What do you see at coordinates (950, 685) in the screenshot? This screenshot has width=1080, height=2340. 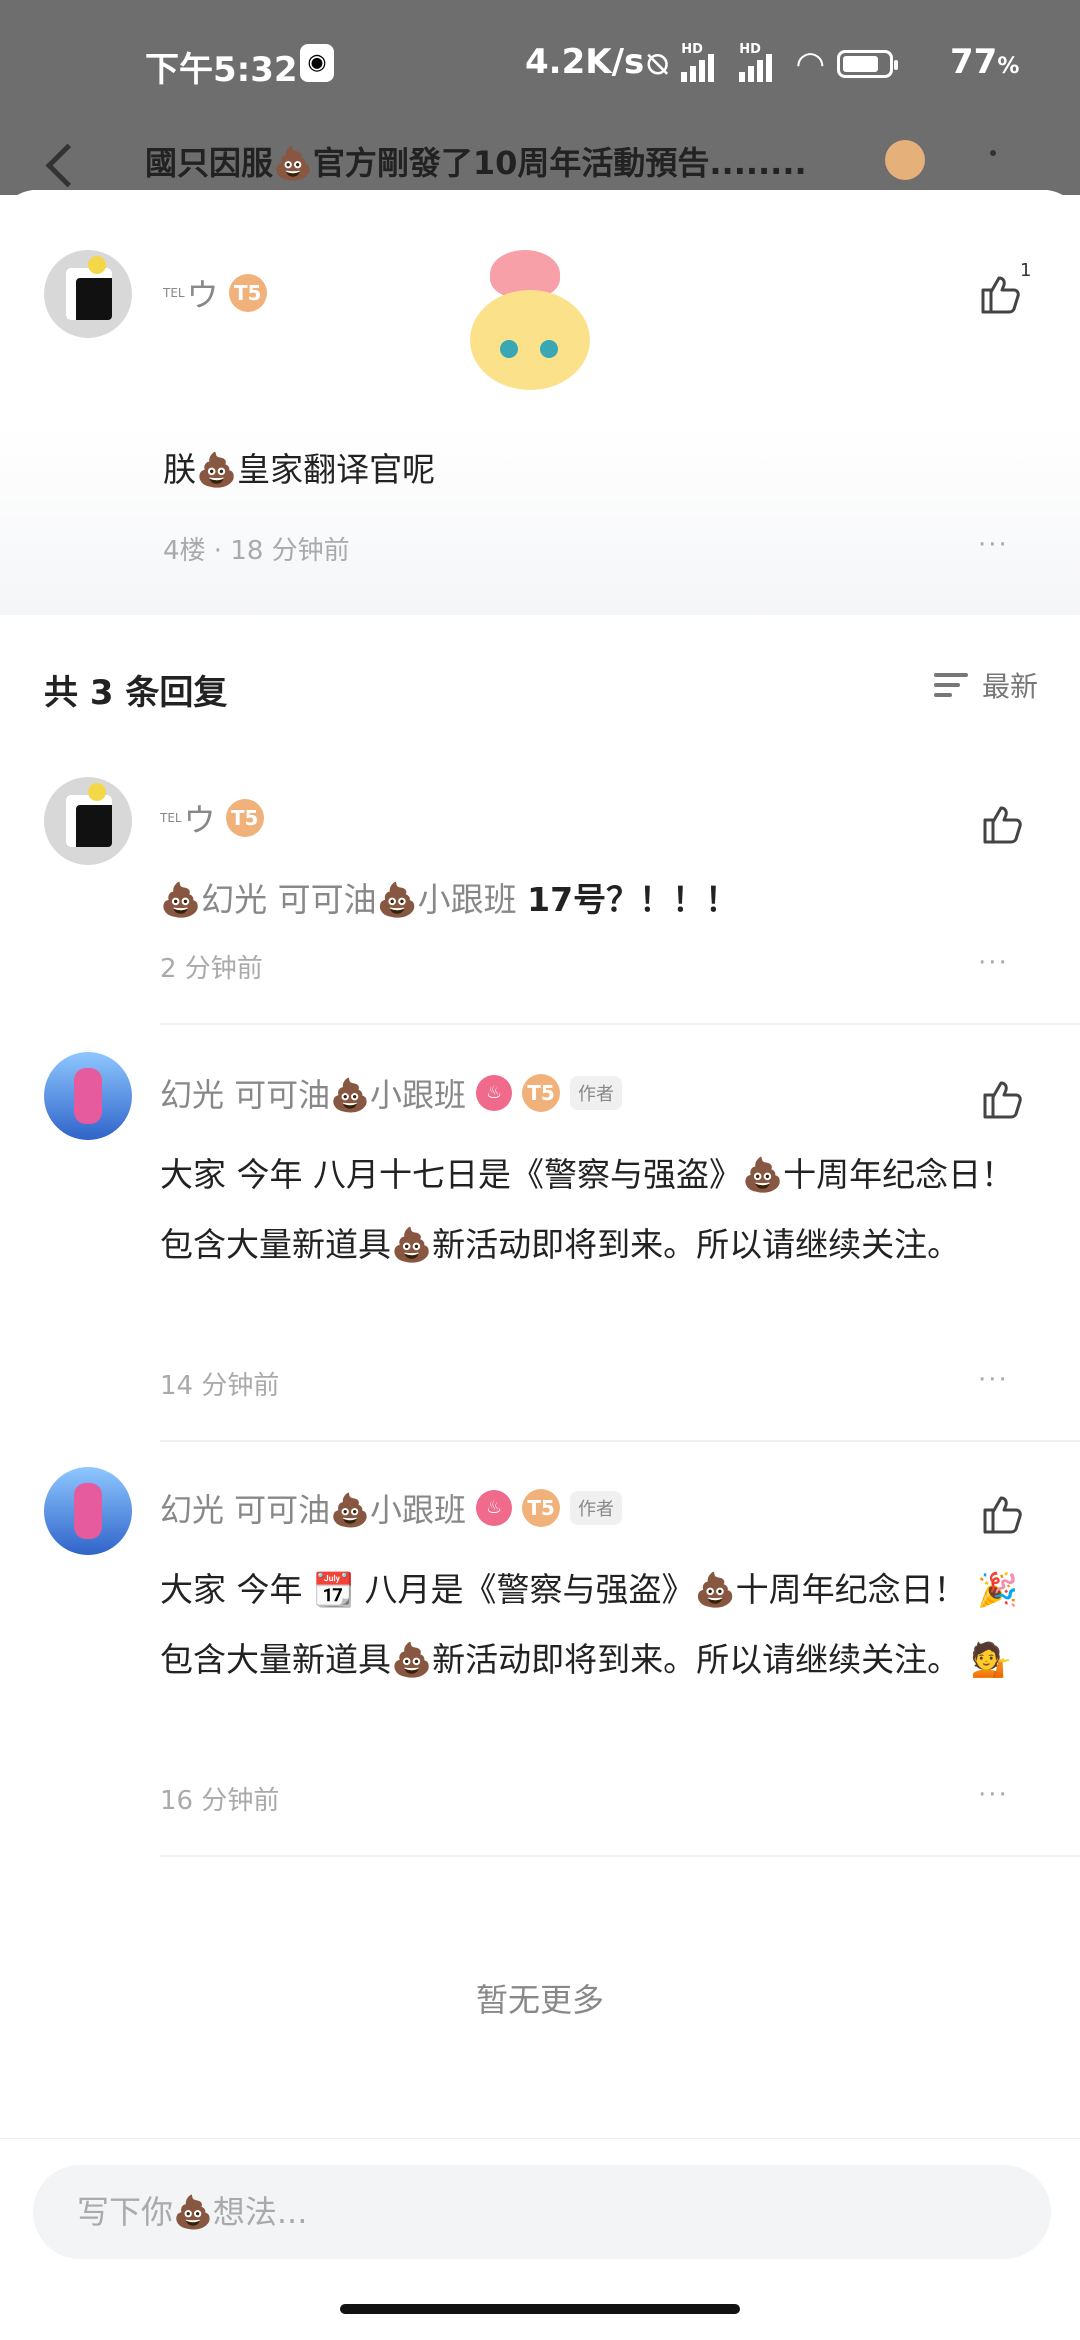 I see `sort-icon` at bounding box center [950, 685].